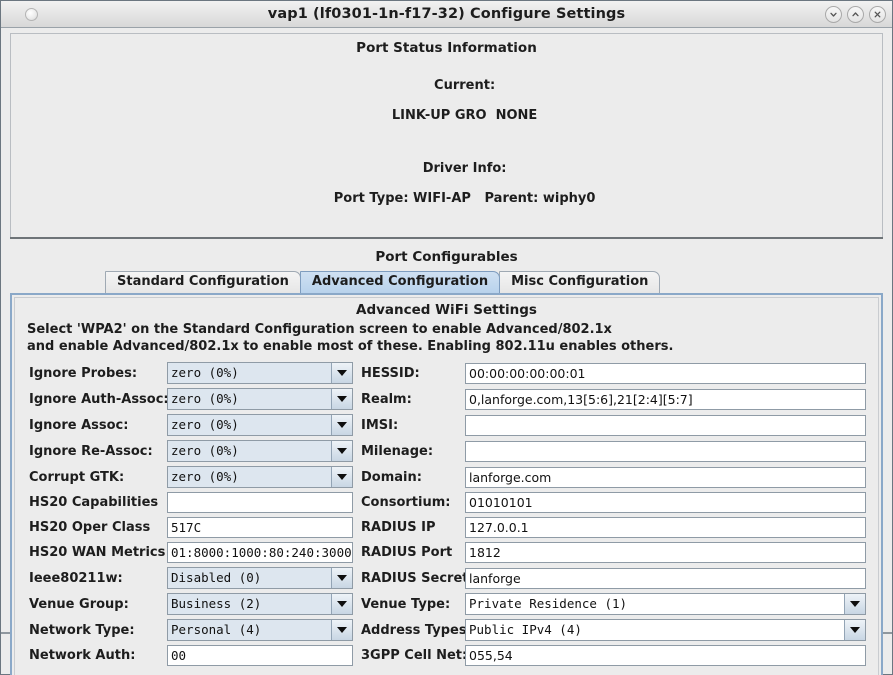  I want to click on radius-ip-label: RADIUS IP, so click(398, 527).